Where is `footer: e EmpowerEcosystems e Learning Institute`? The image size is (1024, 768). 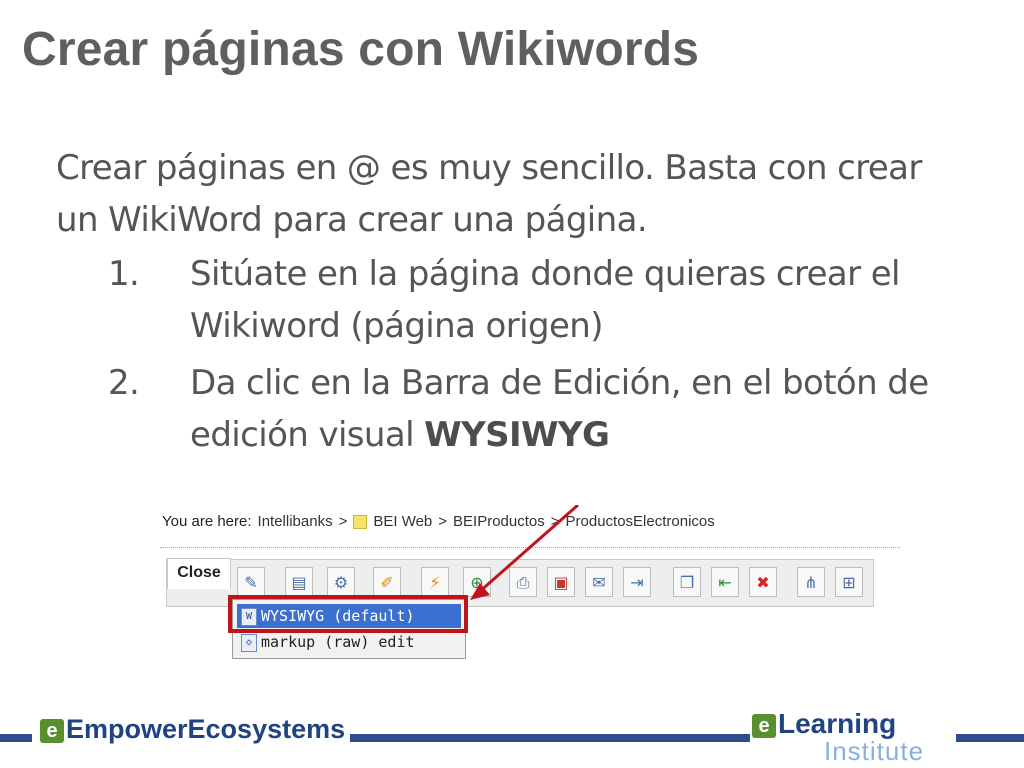 footer: e EmpowerEcosystems e Learning Institute is located at coordinates (512, 736).